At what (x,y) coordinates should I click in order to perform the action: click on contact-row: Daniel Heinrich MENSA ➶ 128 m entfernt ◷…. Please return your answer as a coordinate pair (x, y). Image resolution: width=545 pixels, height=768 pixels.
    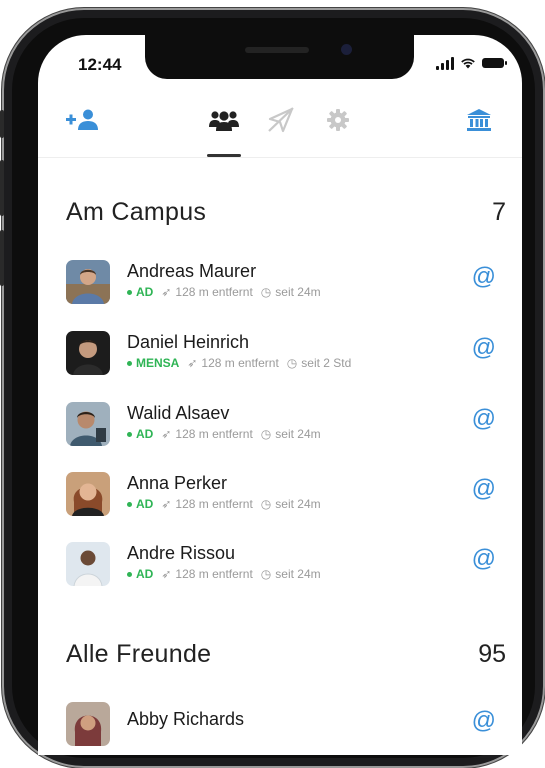
    Looking at the image, I should click on (281, 354).